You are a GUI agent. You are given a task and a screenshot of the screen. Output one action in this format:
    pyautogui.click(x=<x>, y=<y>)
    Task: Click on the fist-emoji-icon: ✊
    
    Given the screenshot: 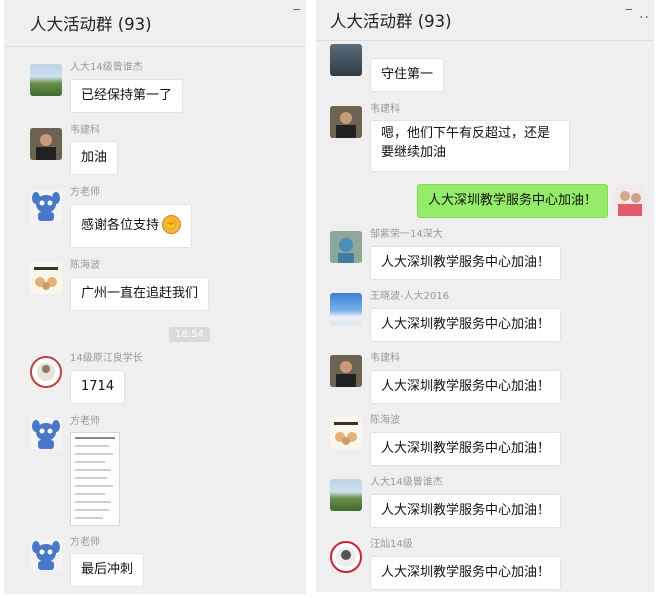 What is the action you would take?
    pyautogui.click(x=172, y=224)
    